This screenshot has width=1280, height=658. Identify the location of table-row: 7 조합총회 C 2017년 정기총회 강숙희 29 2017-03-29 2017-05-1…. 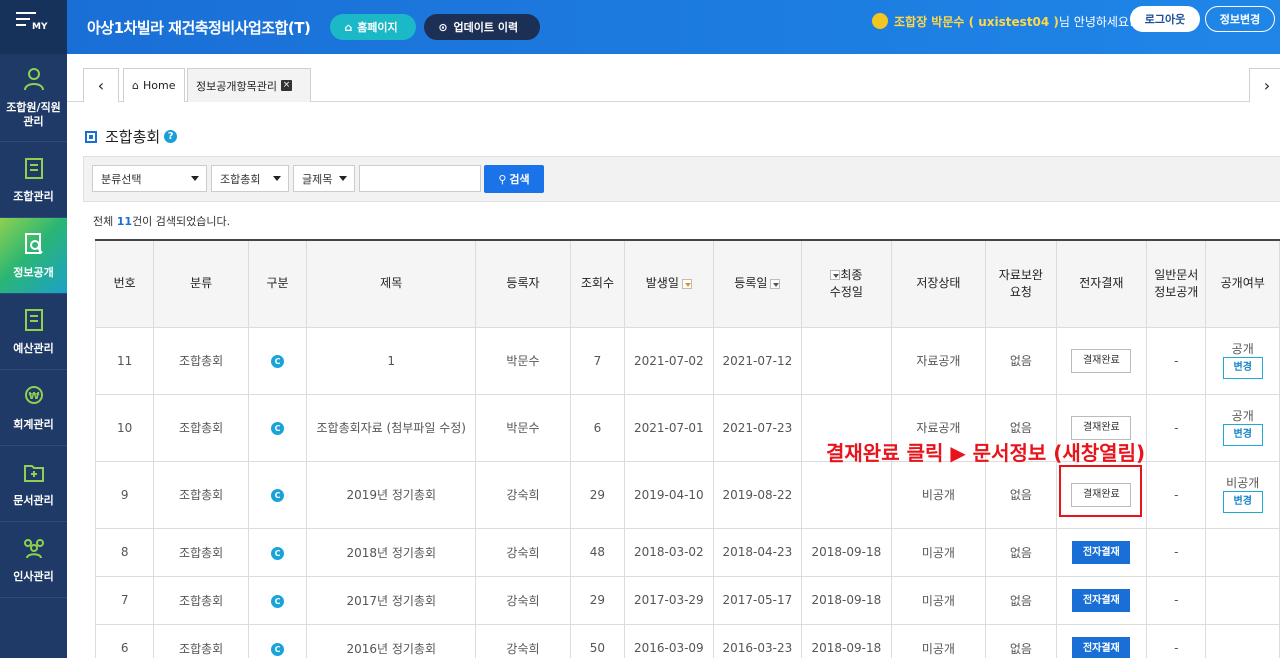
(687, 600).